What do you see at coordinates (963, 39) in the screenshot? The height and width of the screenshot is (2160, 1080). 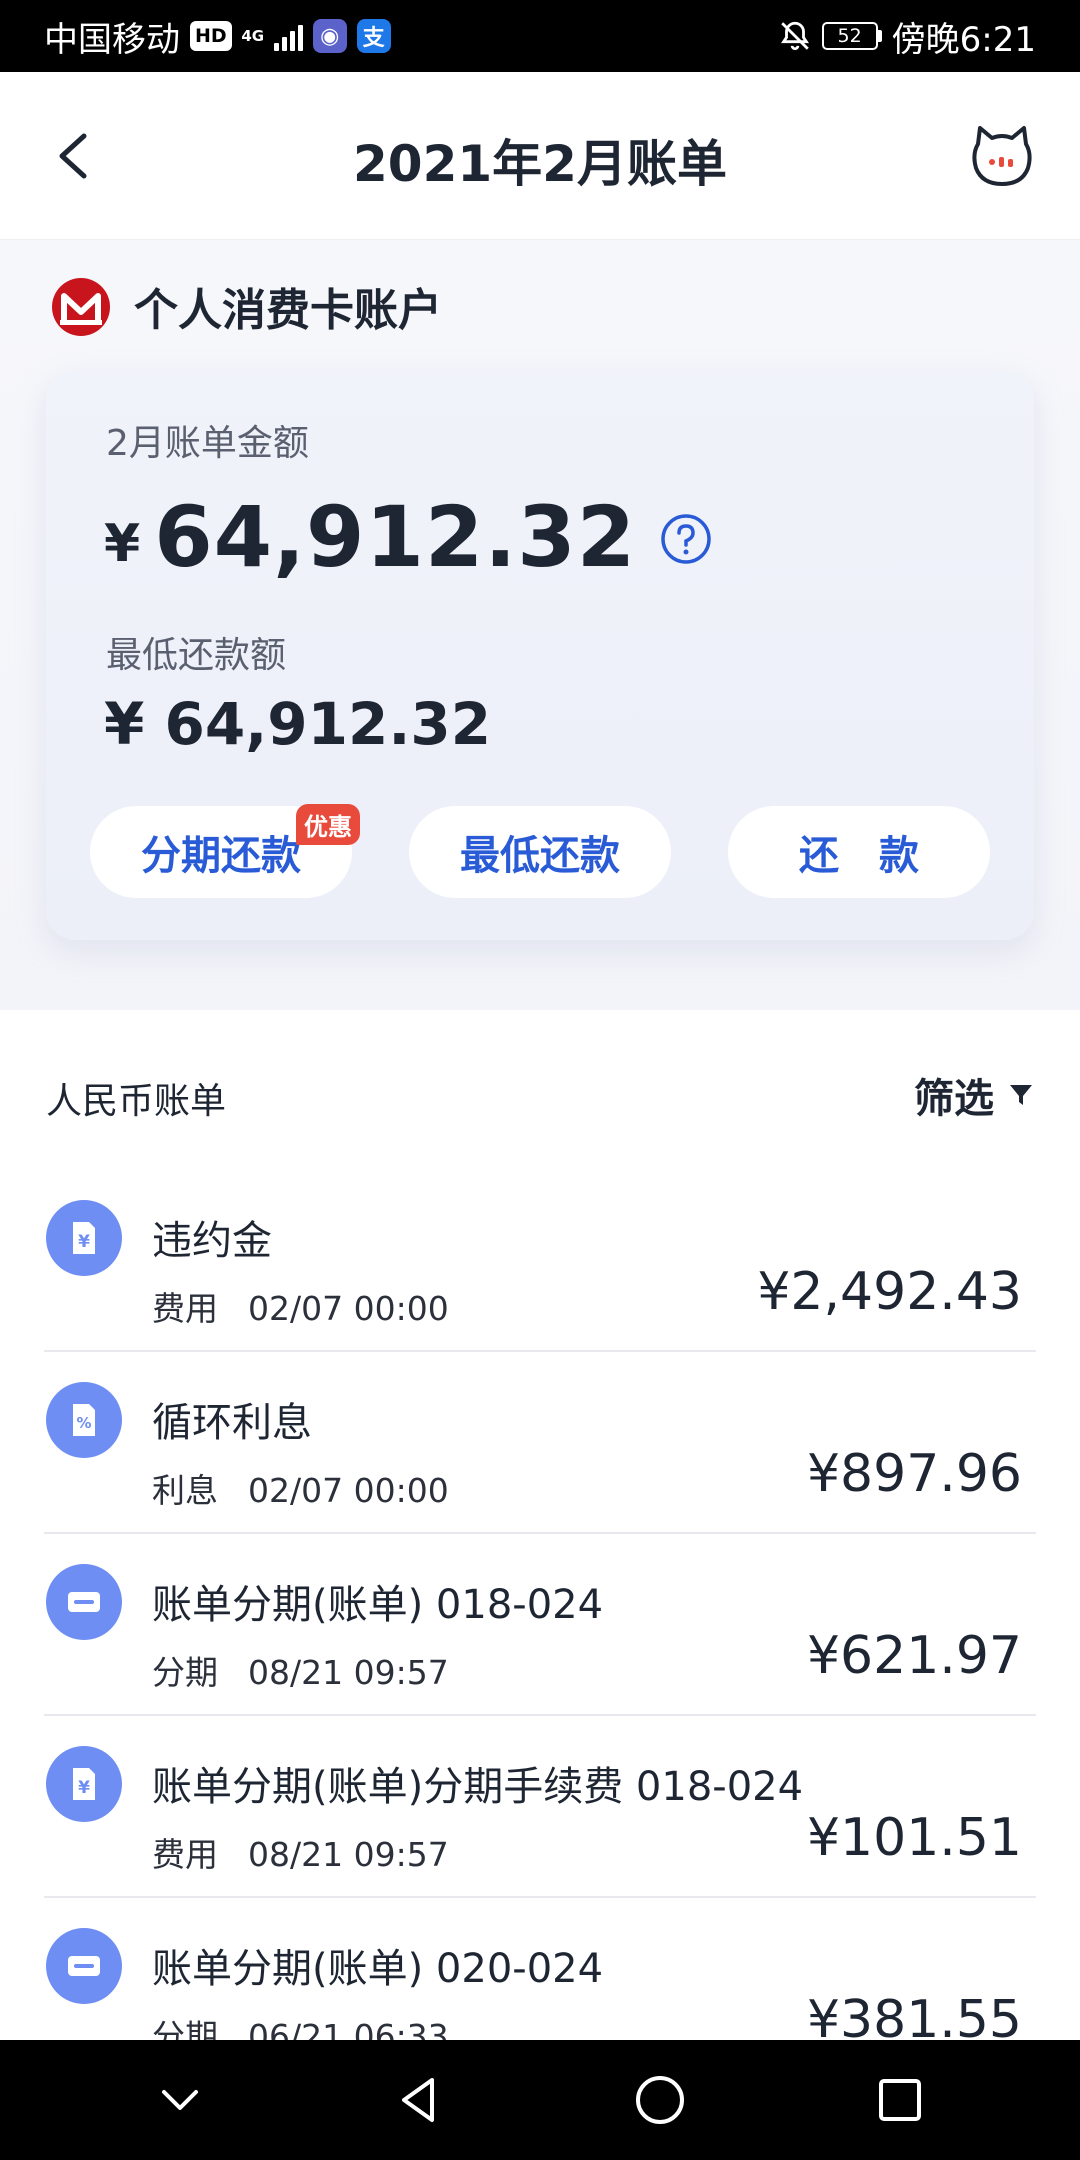 I see `clock: 傍晚6:21` at bounding box center [963, 39].